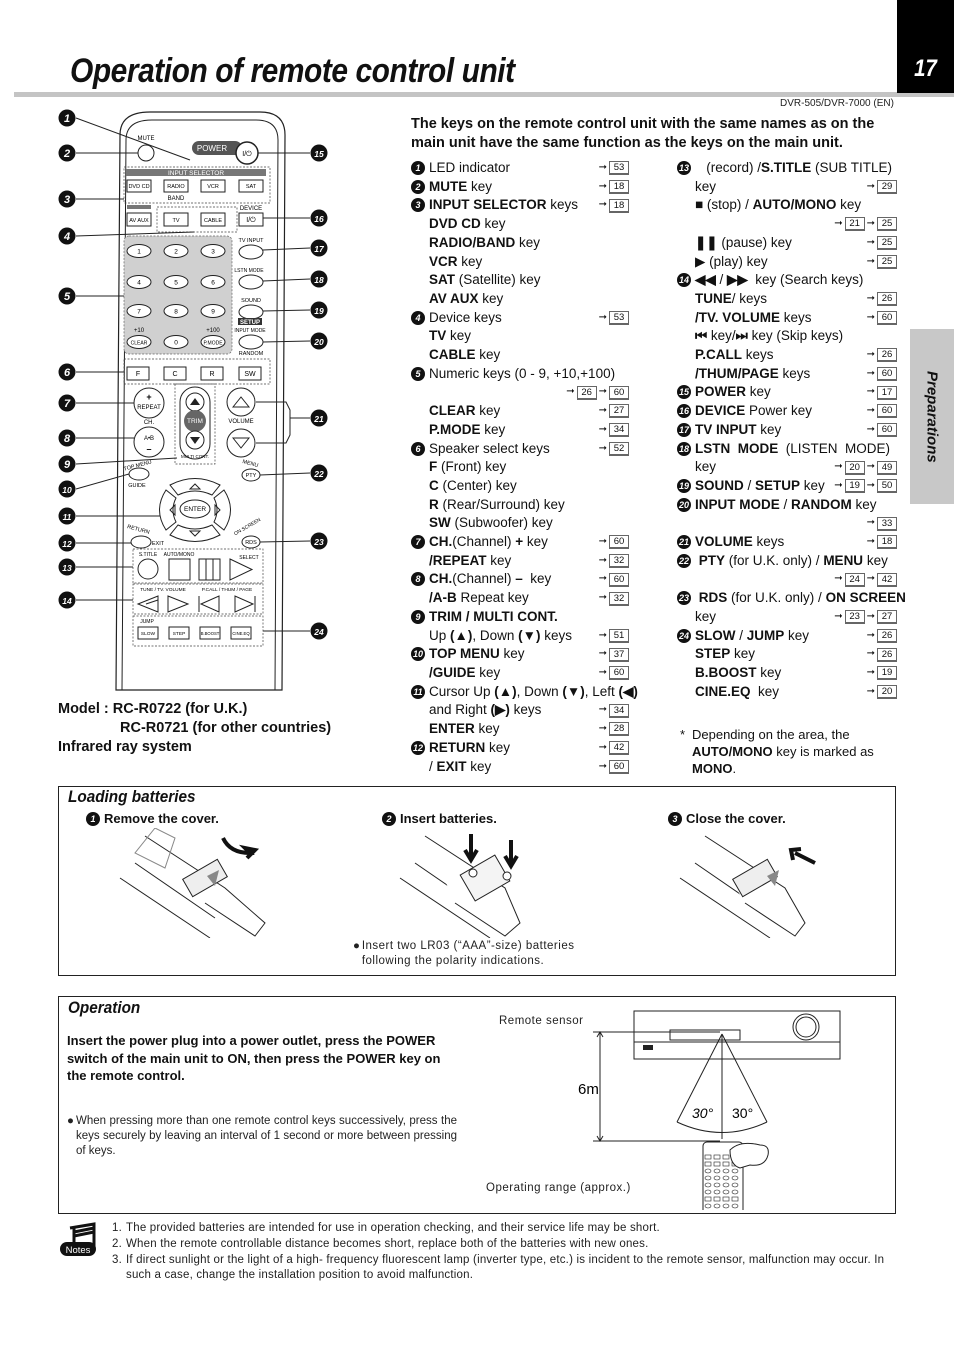 The height and width of the screenshot is (1351, 954). Describe the element at coordinates (520, 224) in the screenshot. I see `key-list-item: DVD CD key` at that location.